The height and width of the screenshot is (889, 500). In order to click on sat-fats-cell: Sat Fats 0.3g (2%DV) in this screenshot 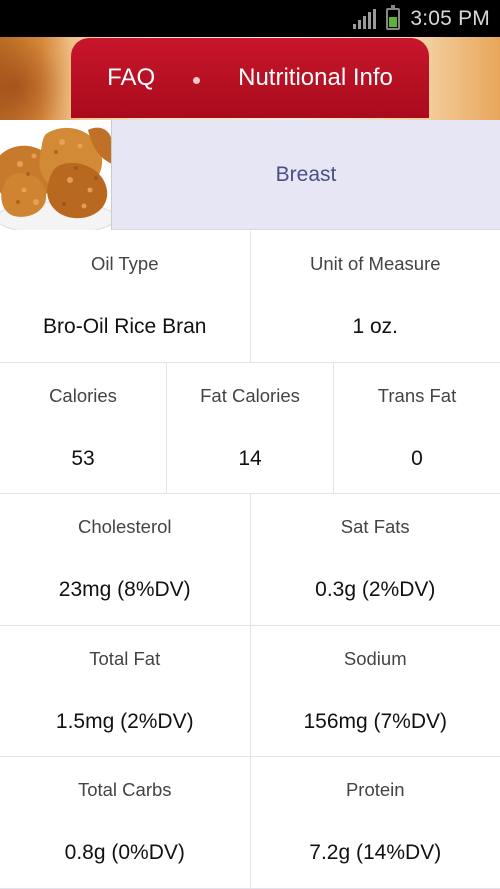, I will do `click(375, 559)`.